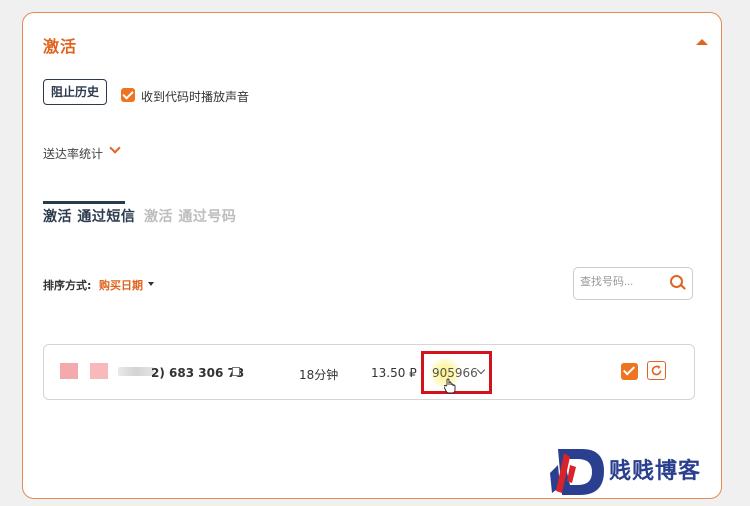  I want to click on block-history-button: 阻止历史, so click(75, 92).